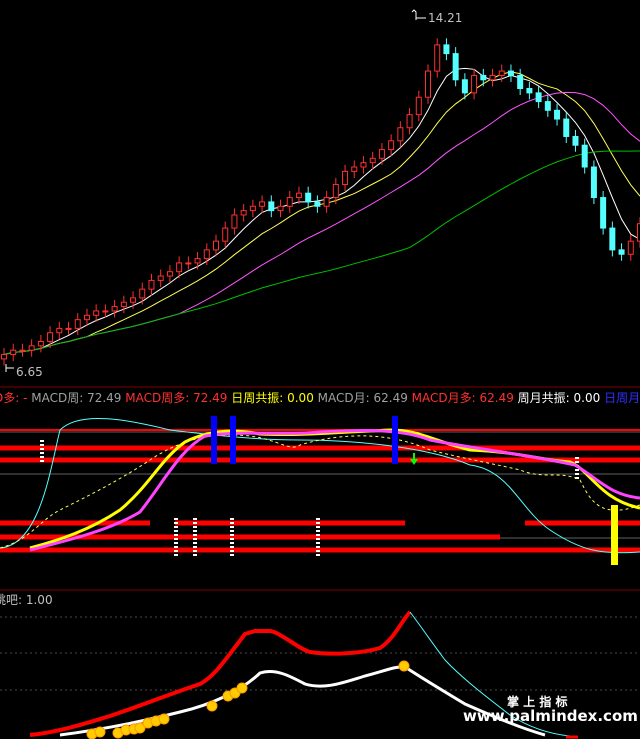  I want to click on macd-legend-item: MACD周多: 72.49, so click(174, 398).